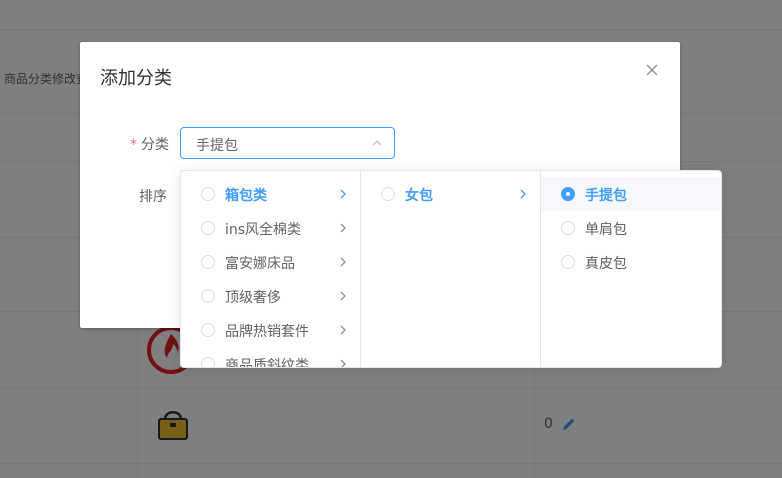 Image resolution: width=782 pixels, height=478 pixels. Describe the element at coordinates (606, 196) in the screenshot. I see `node-label: 手提包` at that location.